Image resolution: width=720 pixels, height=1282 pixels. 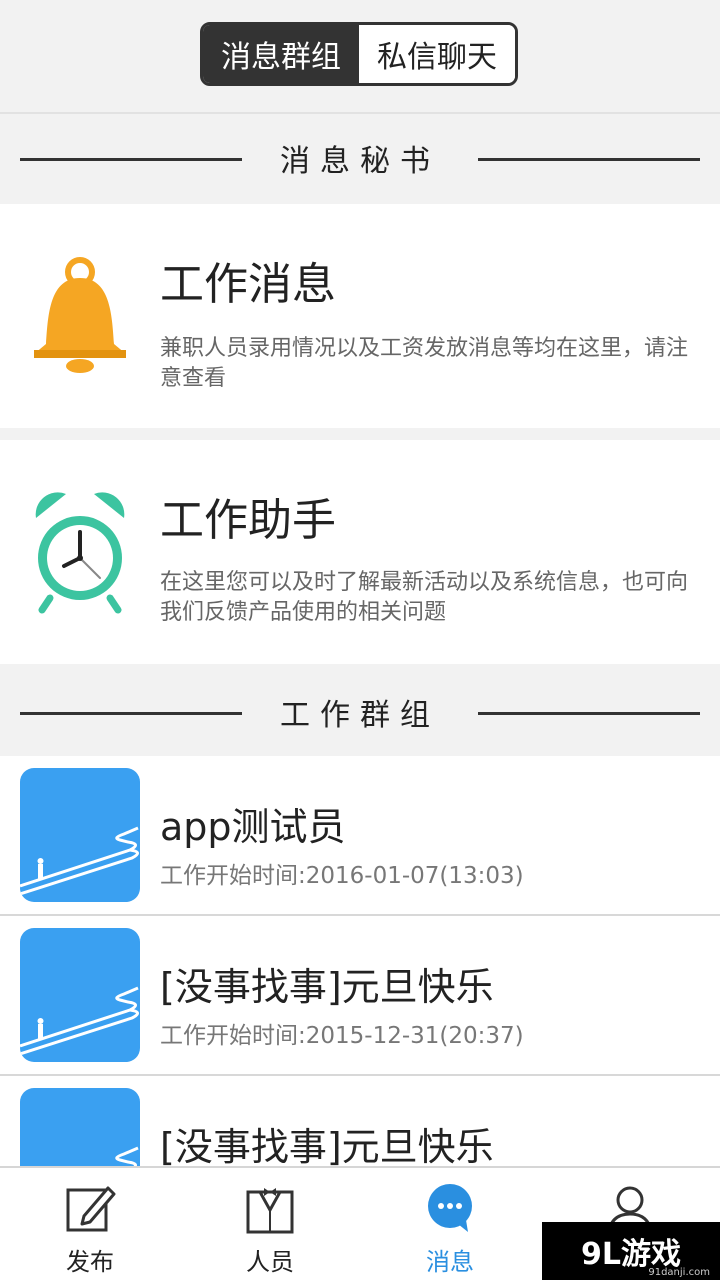 I want to click on section-title: 工作群组, so click(x=360, y=715).